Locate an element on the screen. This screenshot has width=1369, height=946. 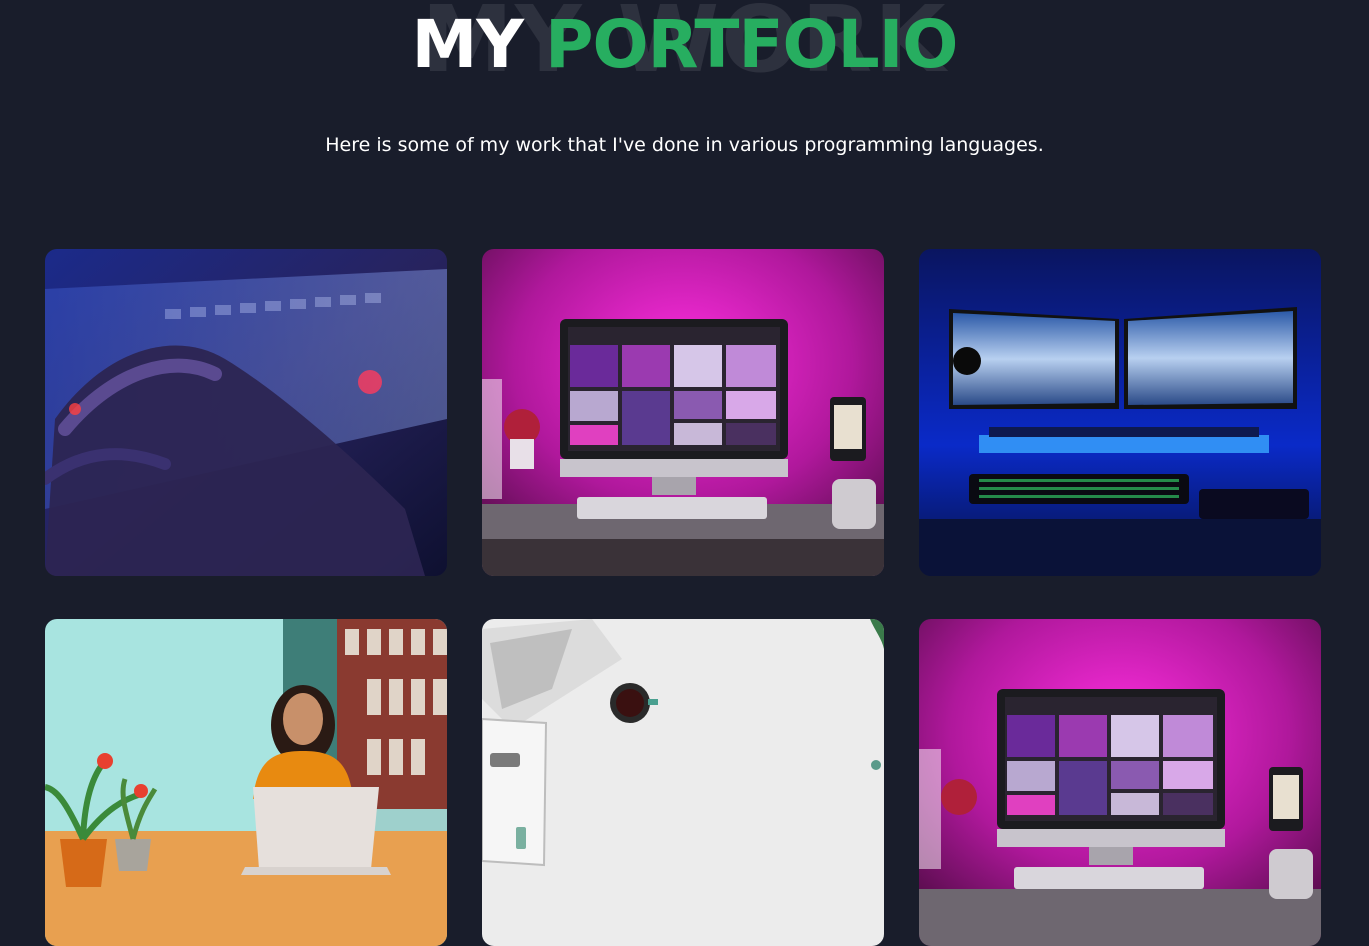
portfolio-image-keyboard is located at coordinates (246, 412).